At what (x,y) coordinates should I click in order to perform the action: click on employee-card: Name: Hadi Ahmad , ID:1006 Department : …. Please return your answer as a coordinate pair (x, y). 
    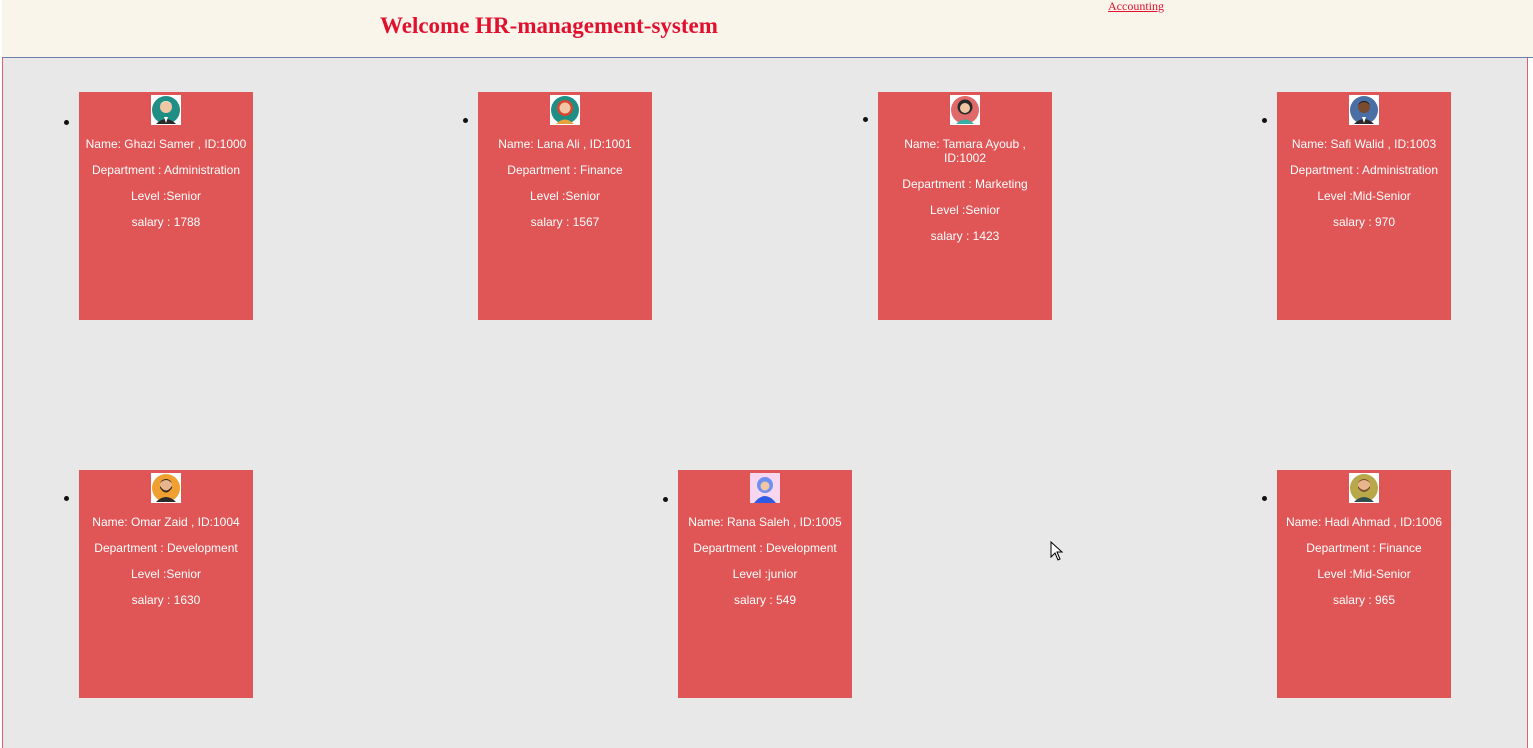
    Looking at the image, I should click on (1364, 584).